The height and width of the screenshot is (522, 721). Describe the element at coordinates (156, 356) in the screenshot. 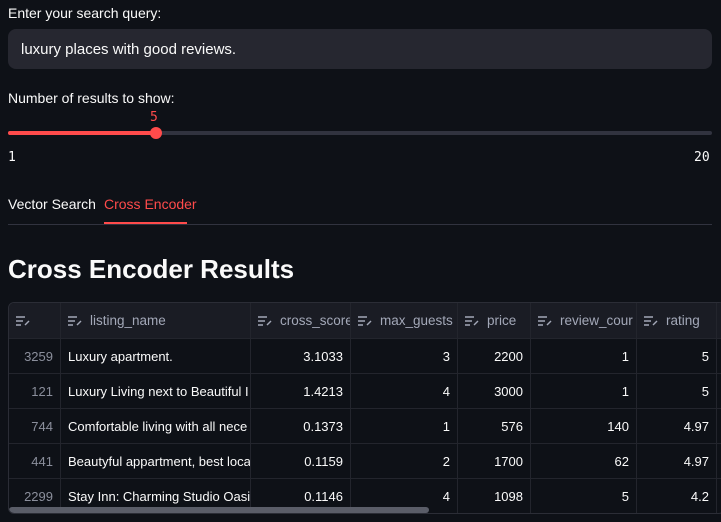

I see `cell-listing-name: Luxury apartment.` at that location.